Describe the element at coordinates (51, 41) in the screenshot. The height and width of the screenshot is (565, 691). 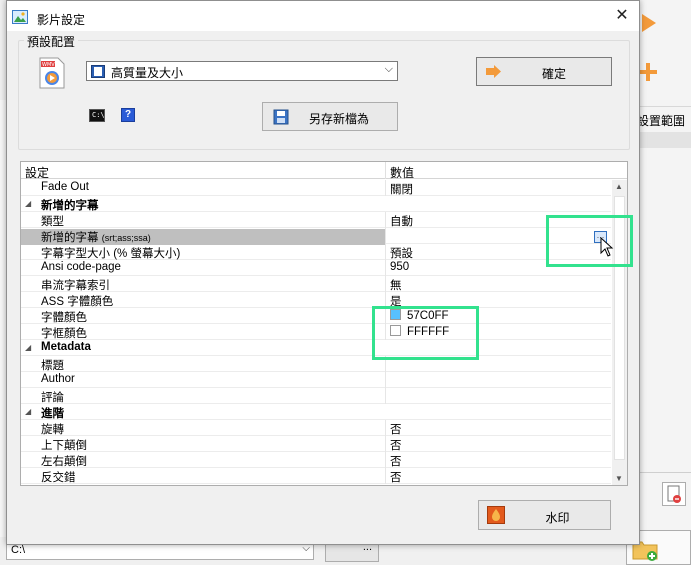
I see `preset-group-label: 預設配置` at that location.